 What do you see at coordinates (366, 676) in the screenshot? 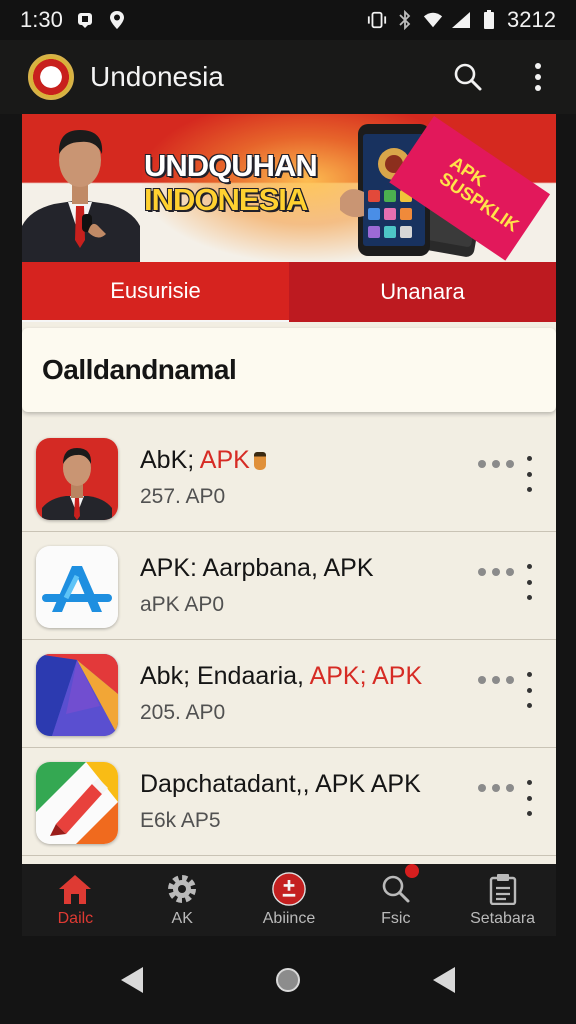
I see `app-name-accent: APK; APK` at bounding box center [366, 676].